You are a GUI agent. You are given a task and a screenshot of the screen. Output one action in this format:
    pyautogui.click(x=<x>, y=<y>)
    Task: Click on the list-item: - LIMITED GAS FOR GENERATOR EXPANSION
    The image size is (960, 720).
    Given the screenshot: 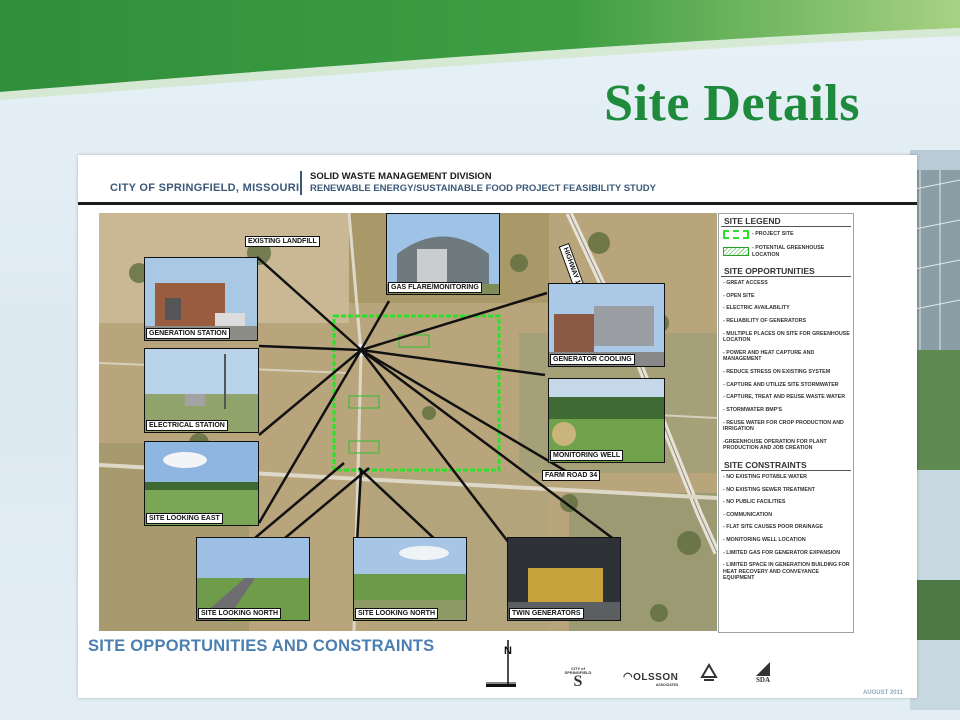 What is the action you would take?
    pyautogui.click(x=782, y=552)
    